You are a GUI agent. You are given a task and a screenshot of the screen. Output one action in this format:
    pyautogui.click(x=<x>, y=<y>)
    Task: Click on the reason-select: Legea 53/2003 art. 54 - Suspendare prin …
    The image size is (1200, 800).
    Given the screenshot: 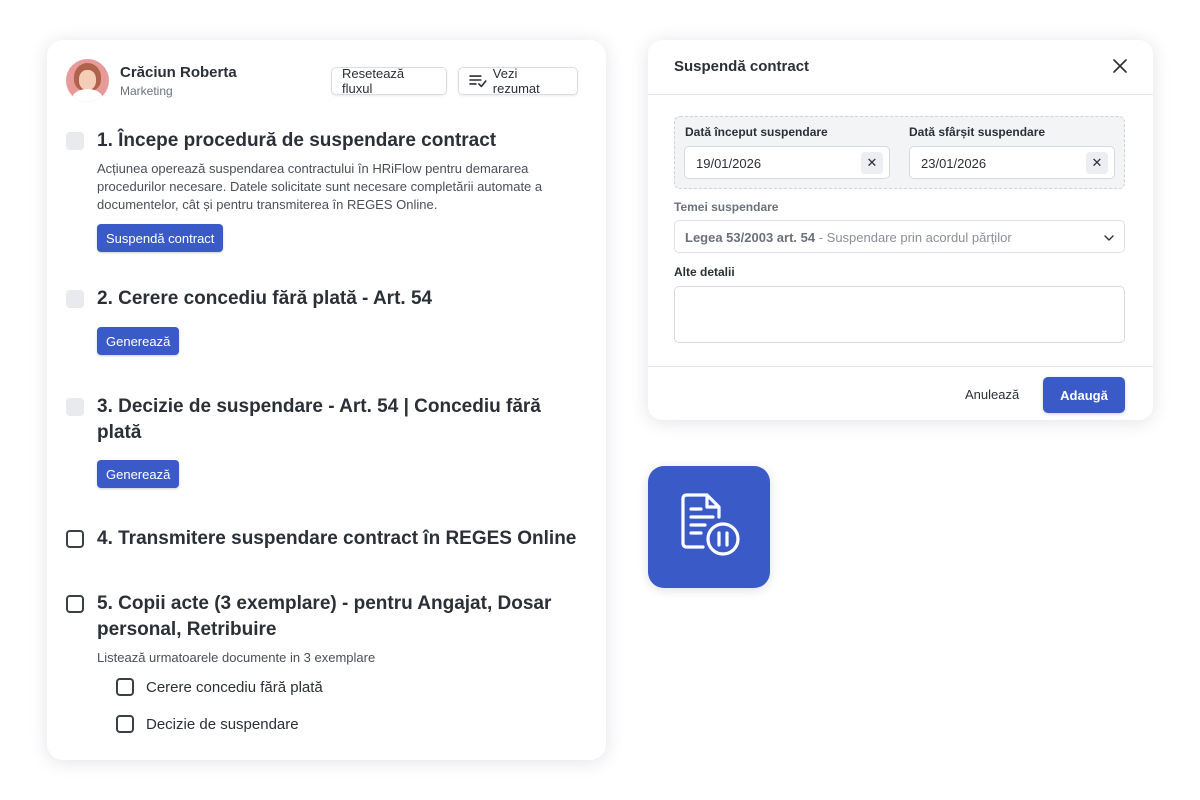 What is the action you would take?
    pyautogui.click(x=899, y=236)
    